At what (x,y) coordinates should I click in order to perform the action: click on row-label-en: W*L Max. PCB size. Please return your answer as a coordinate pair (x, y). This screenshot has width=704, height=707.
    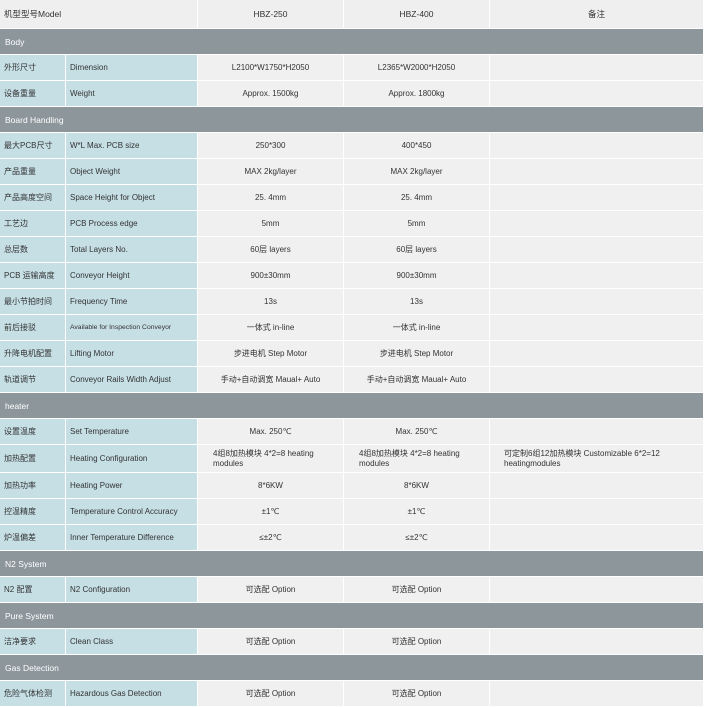
    Looking at the image, I should click on (132, 146).